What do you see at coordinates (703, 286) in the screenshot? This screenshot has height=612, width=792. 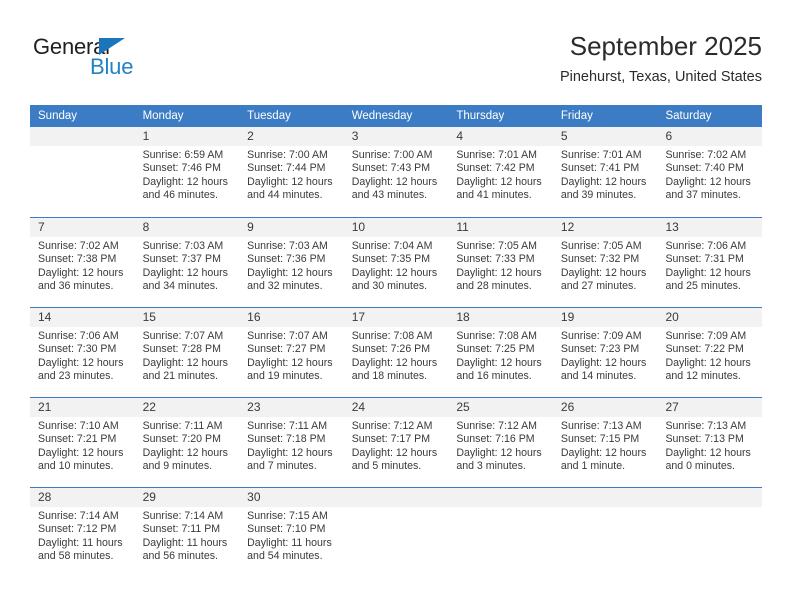 I see `daylight-text-line2: and 25 minutes.` at bounding box center [703, 286].